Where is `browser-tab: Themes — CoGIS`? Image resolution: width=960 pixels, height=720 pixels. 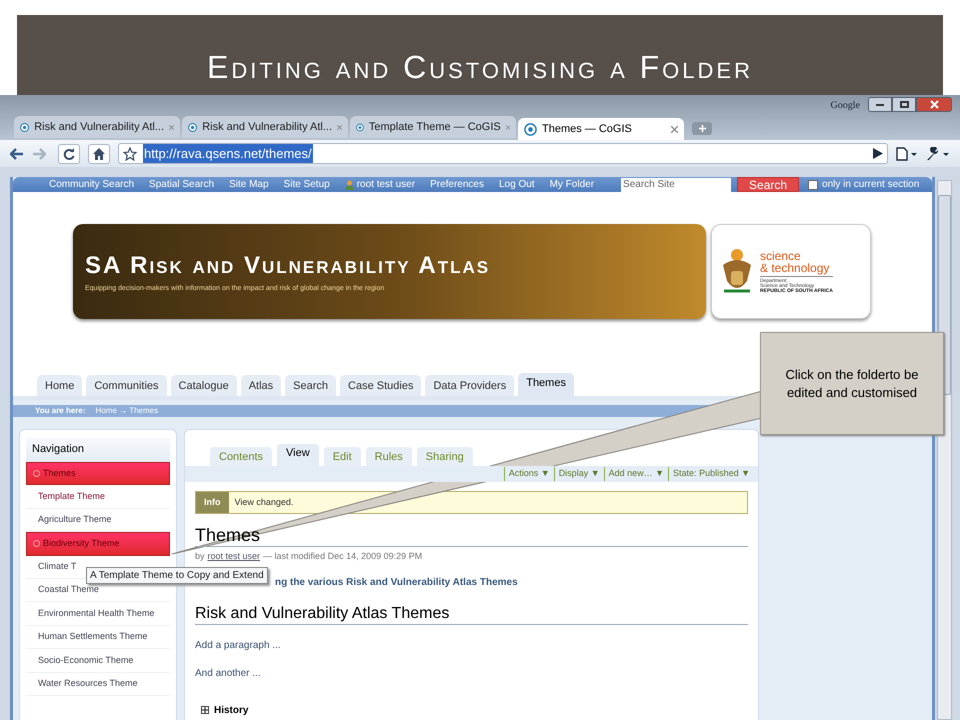 browser-tab: Themes — CoGIS is located at coordinates (601, 129).